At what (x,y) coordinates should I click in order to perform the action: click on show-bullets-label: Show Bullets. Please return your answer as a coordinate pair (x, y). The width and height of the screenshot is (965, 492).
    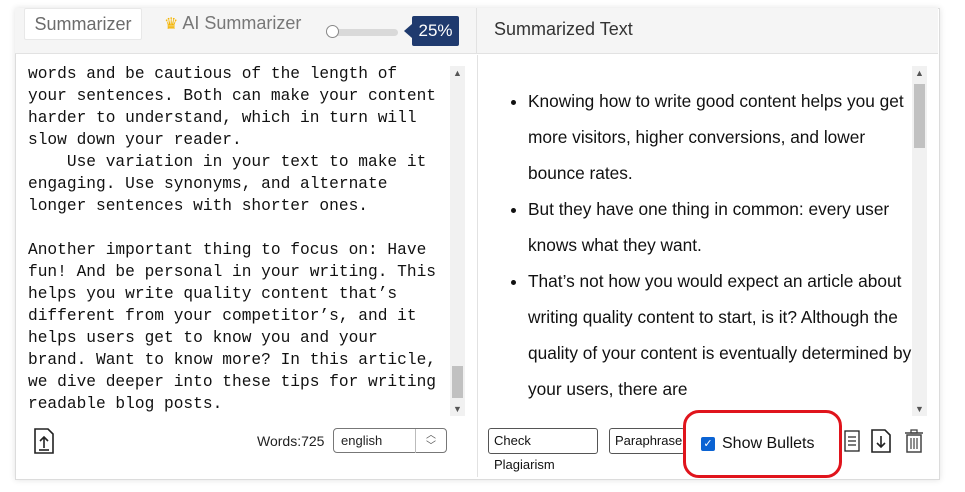
    Looking at the image, I should click on (768, 444).